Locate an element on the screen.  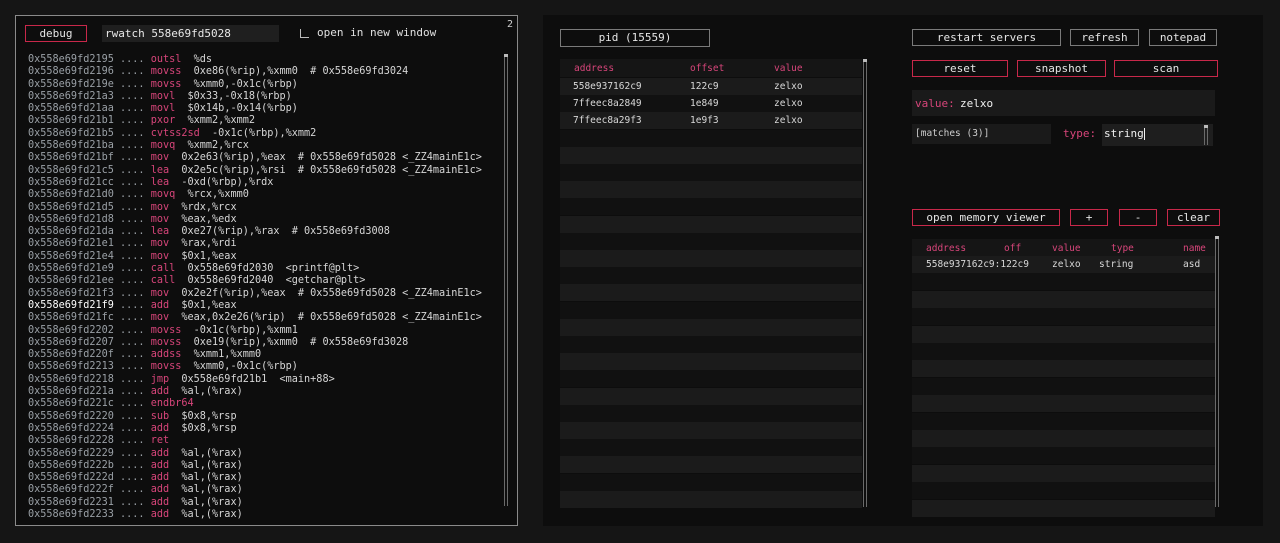
disassembly-line: 0x558e69fd2233 .... add %al,(%rax) is located at coordinates (265, 515).